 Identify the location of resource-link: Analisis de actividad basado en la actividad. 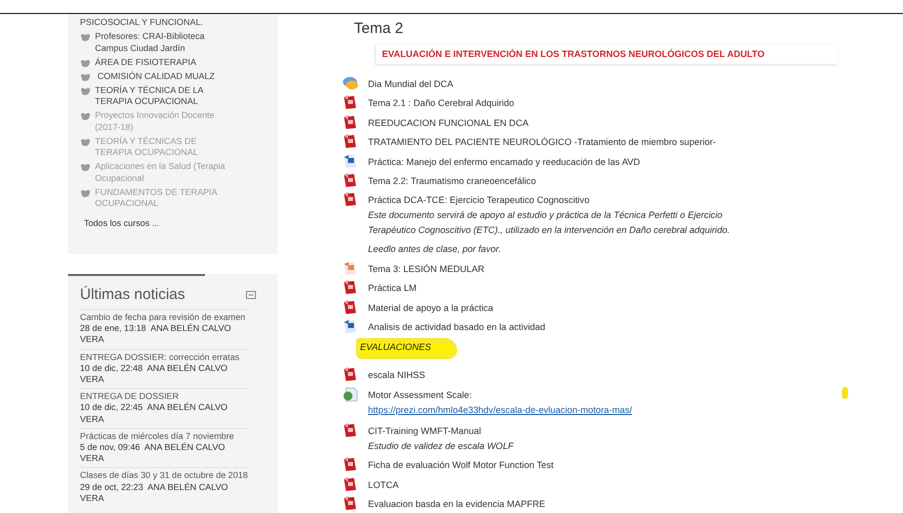
(457, 326).